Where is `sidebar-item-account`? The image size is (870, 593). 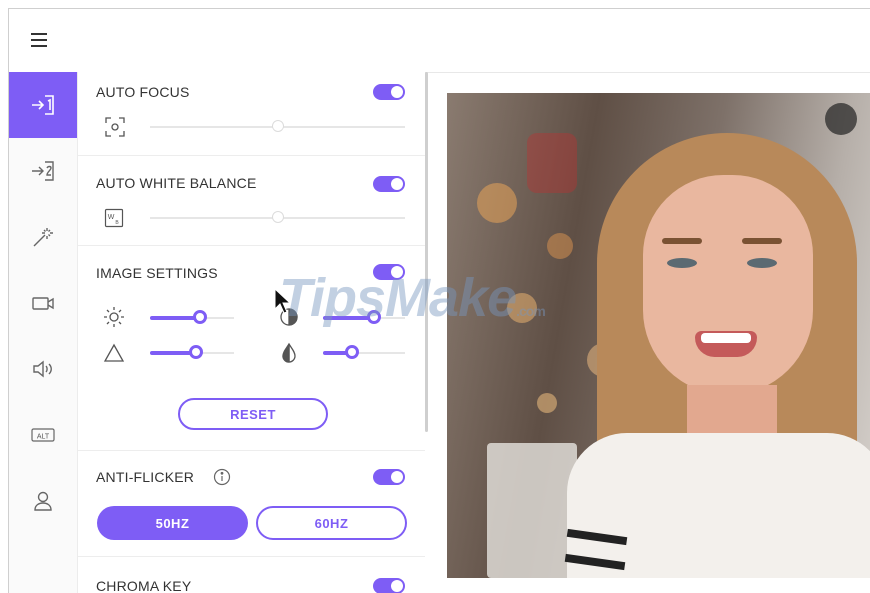
sidebar-item-account is located at coordinates (43, 501).